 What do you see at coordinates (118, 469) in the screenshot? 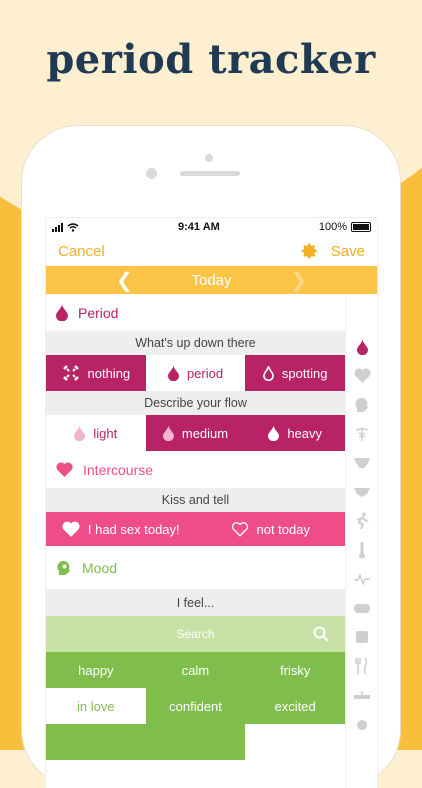
I see `intercourse-title: Intercourse` at bounding box center [118, 469].